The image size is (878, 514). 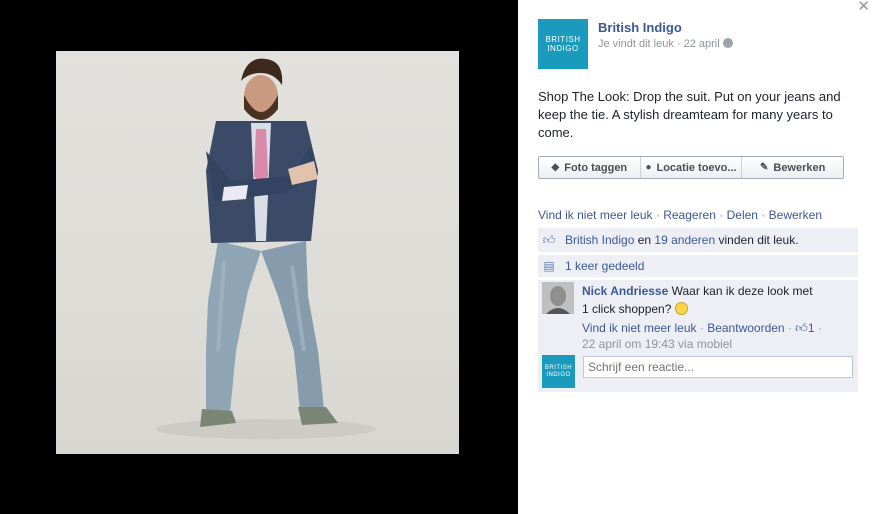 What do you see at coordinates (657, 344) in the screenshot?
I see `comment-time: 22 april om 19:43 via mobiel` at bounding box center [657, 344].